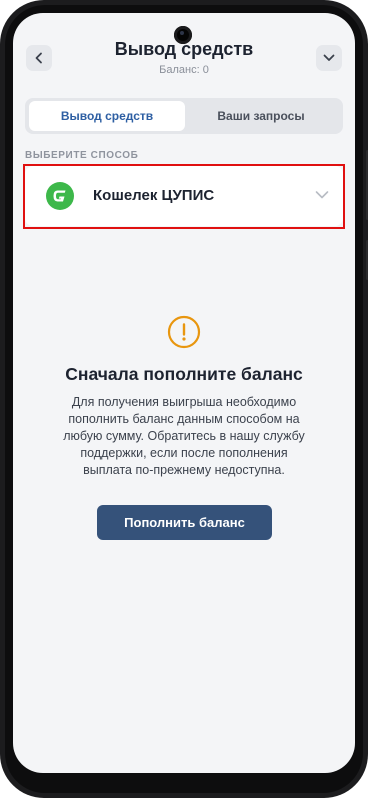 The height and width of the screenshot is (798, 368). Describe the element at coordinates (82, 155) in the screenshot. I see `section-label: ВЫБЕРИТЕ СПОСОБ` at that location.